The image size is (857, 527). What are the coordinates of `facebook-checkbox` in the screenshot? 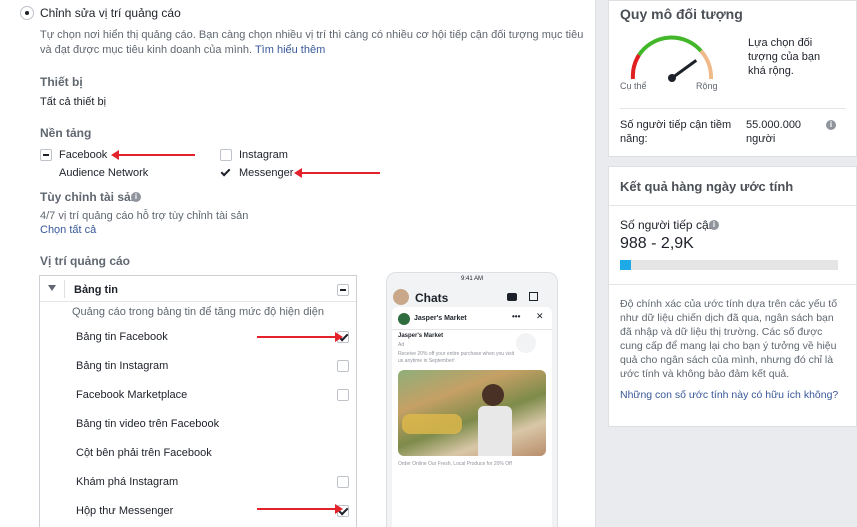 It's located at (46, 155).